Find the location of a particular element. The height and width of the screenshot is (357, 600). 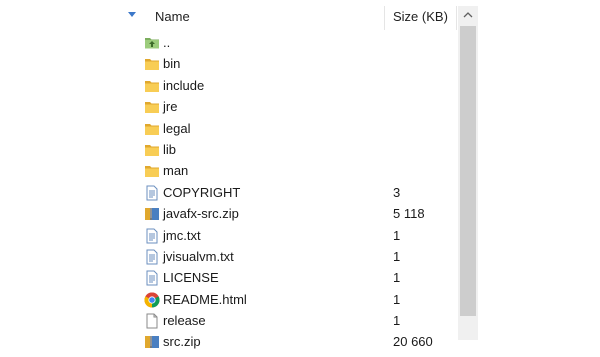

parent-folder-icon is located at coordinates (152, 43).